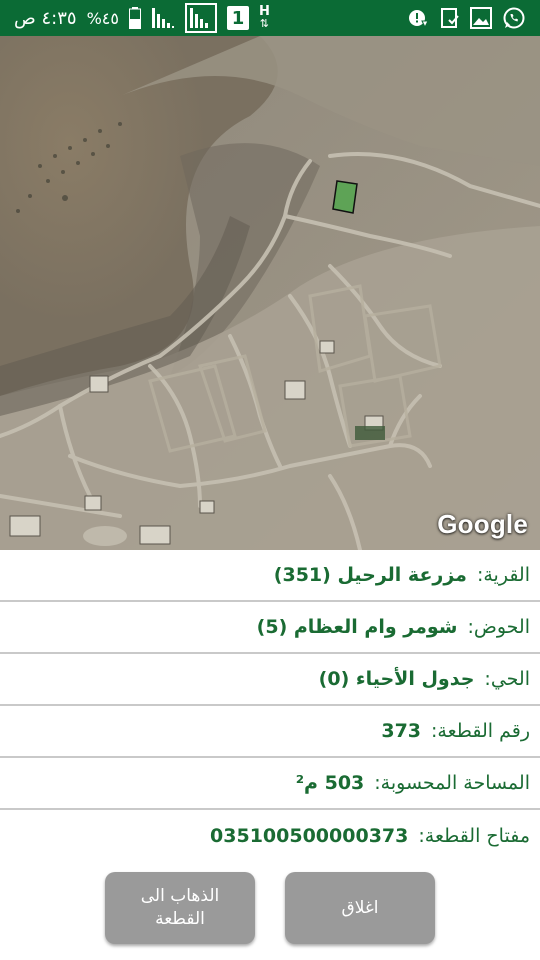  I want to click on neighborhood-label: الحي:, so click(507, 679).